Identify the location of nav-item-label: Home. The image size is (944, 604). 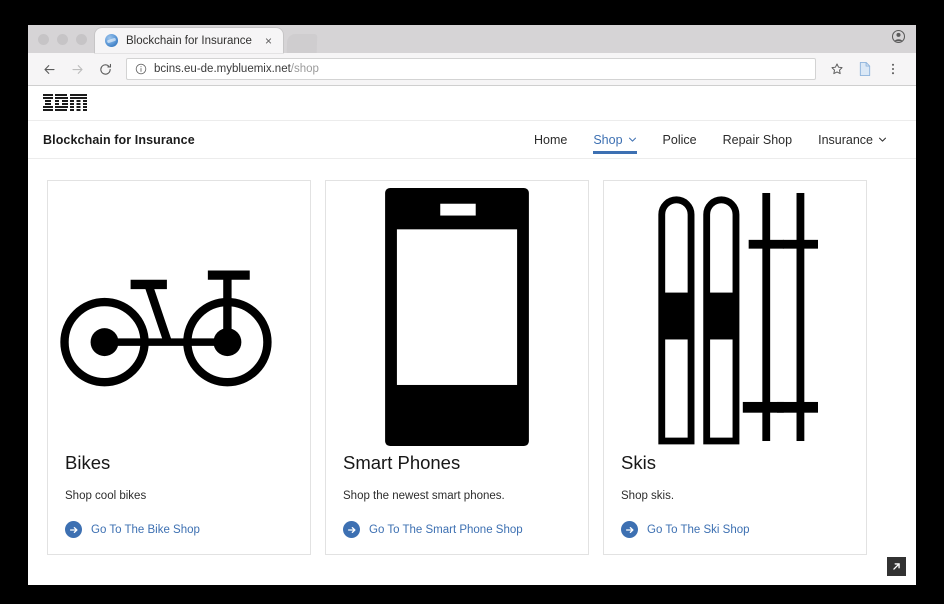
(551, 139).